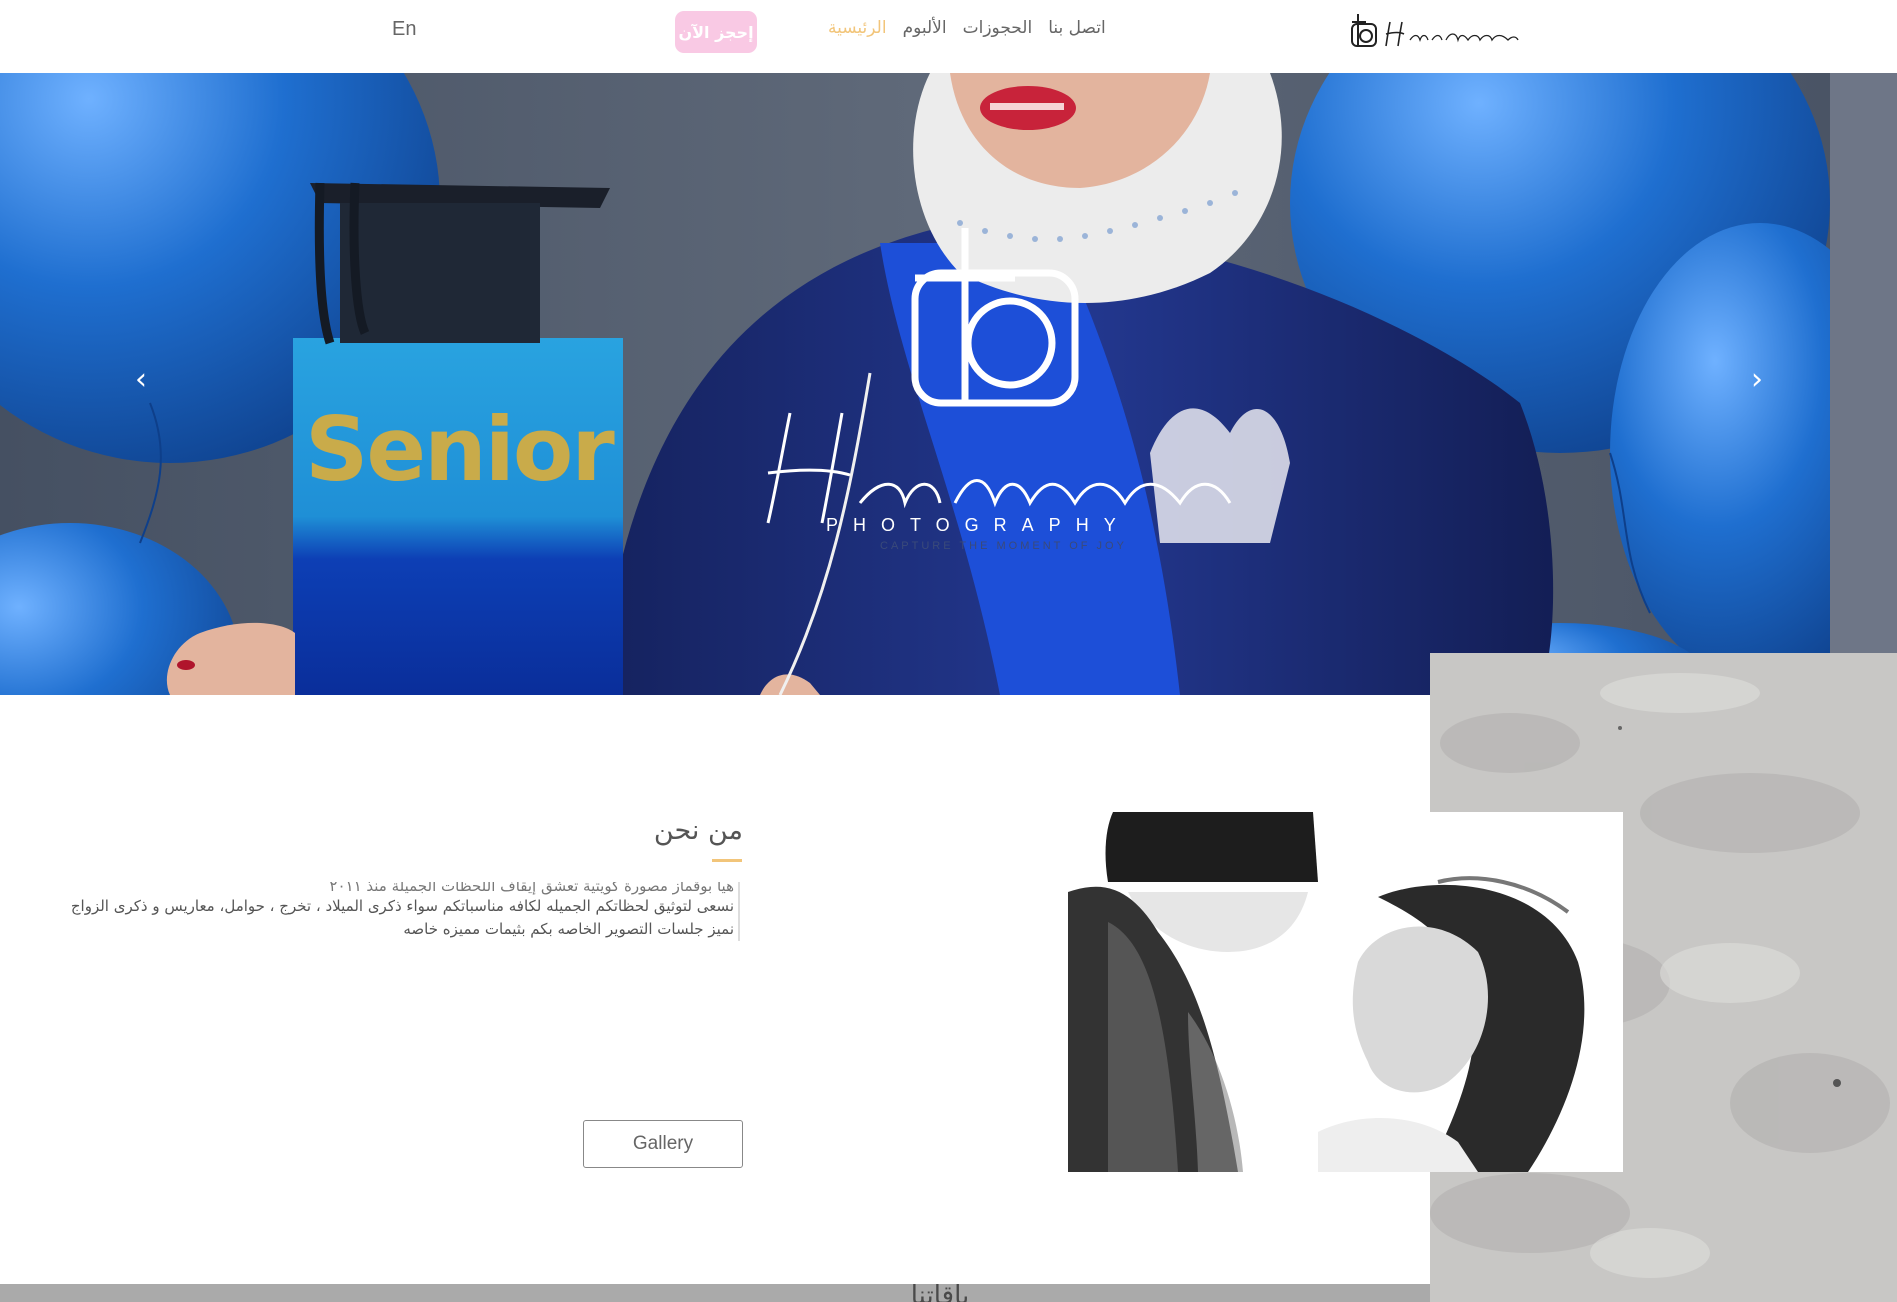  What do you see at coordinates (460, 449) in the screenshot?
I see `cake-text: Senior` at bounding box center [460, 449].